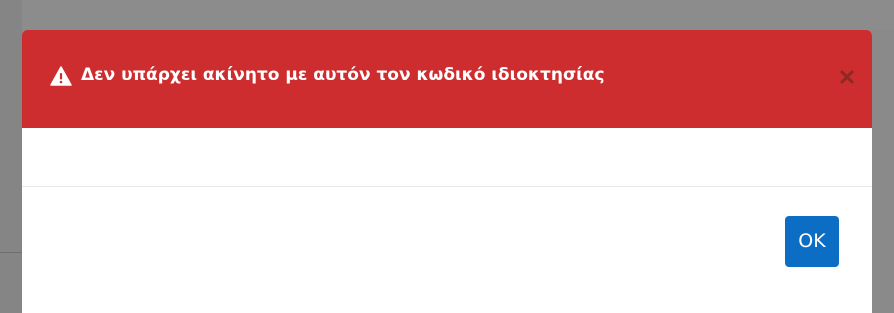  Describe the element at coordinates (11, 156) in the screenshot. I see `backdrop-left` at that location.